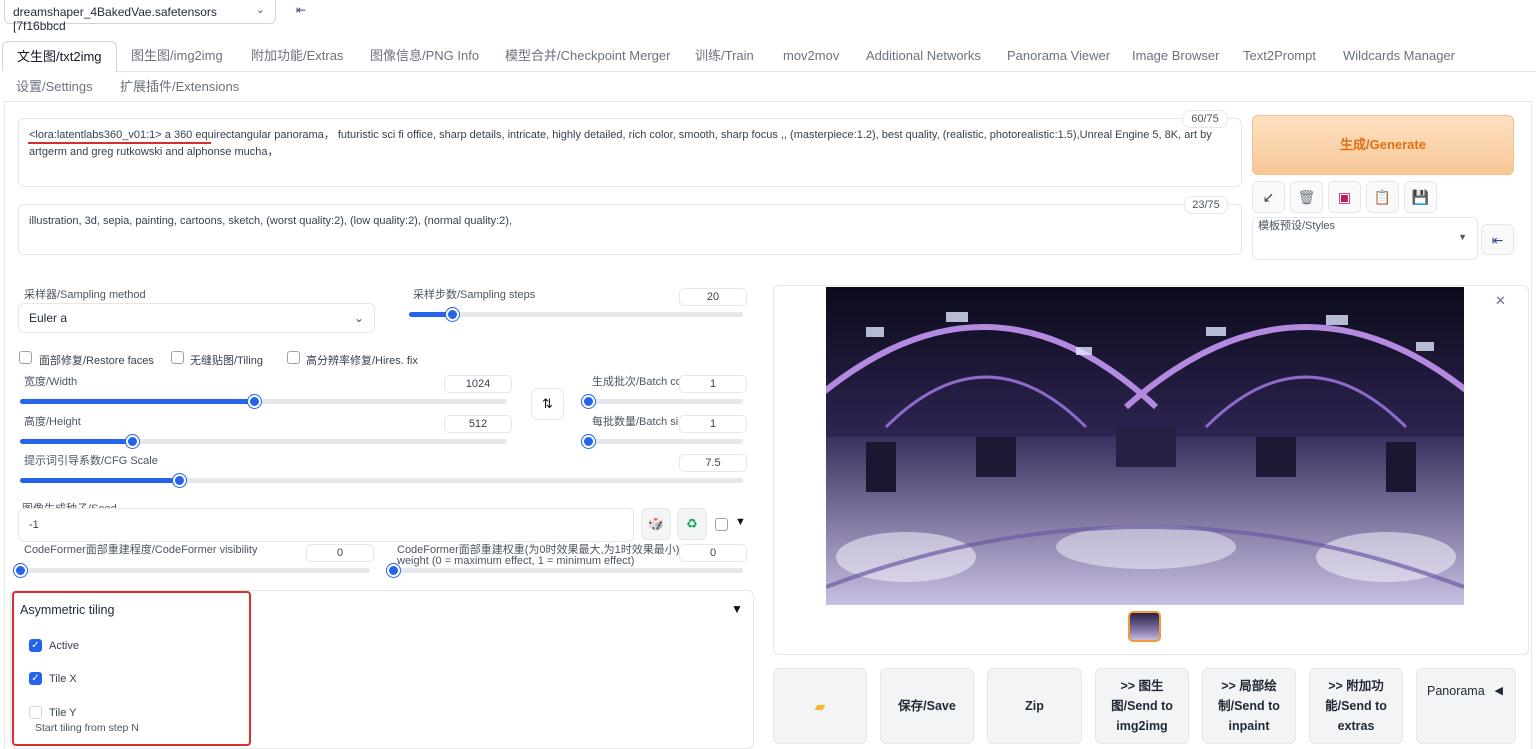  Describe the element at coordinates (34, 525) in the screenshot. I see `seed-value: -1` at that location.